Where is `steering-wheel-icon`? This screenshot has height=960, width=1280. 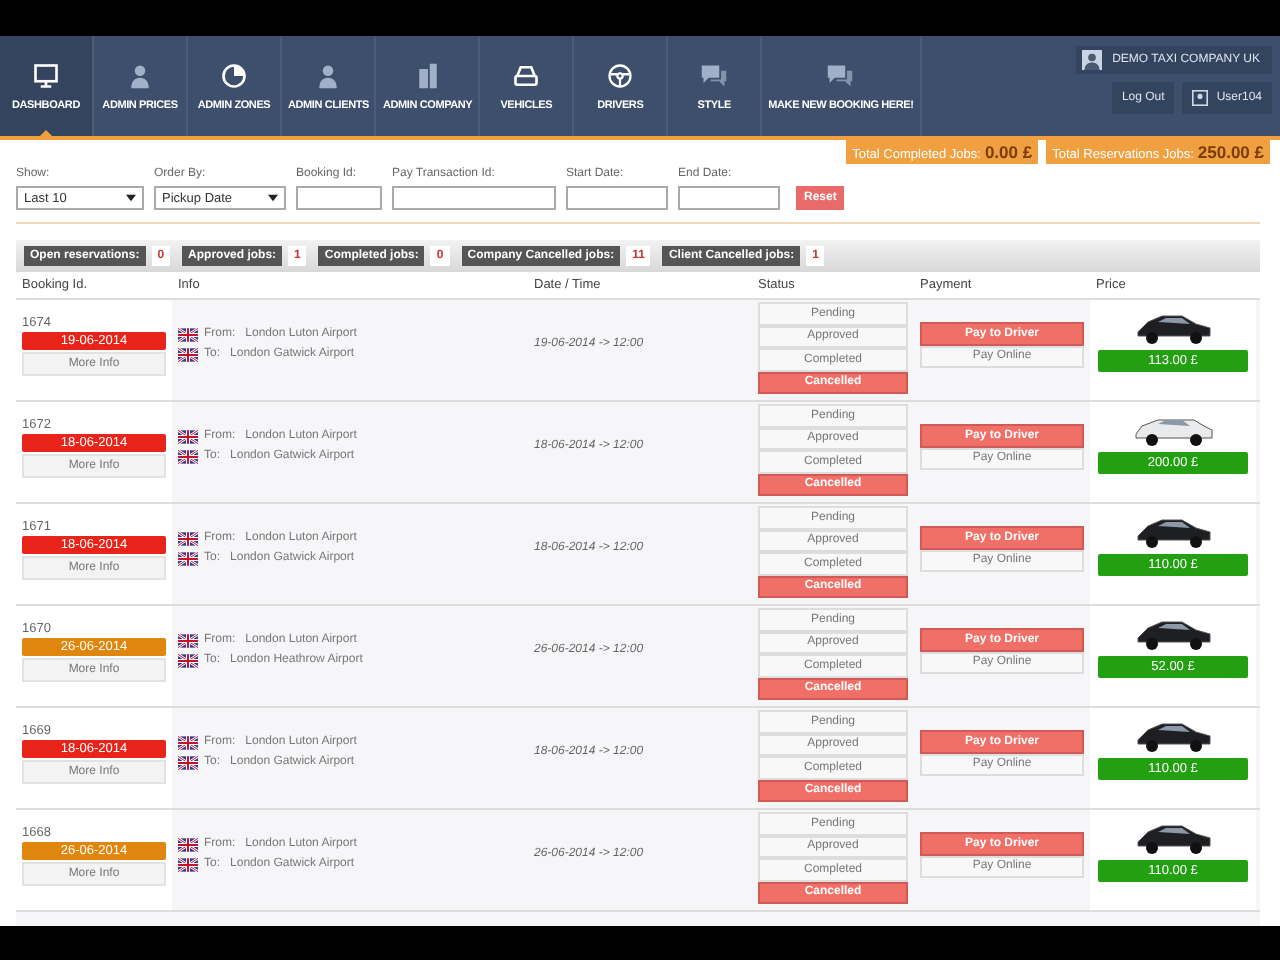
steering-wheel-icon is located at coordinates (620, 75).